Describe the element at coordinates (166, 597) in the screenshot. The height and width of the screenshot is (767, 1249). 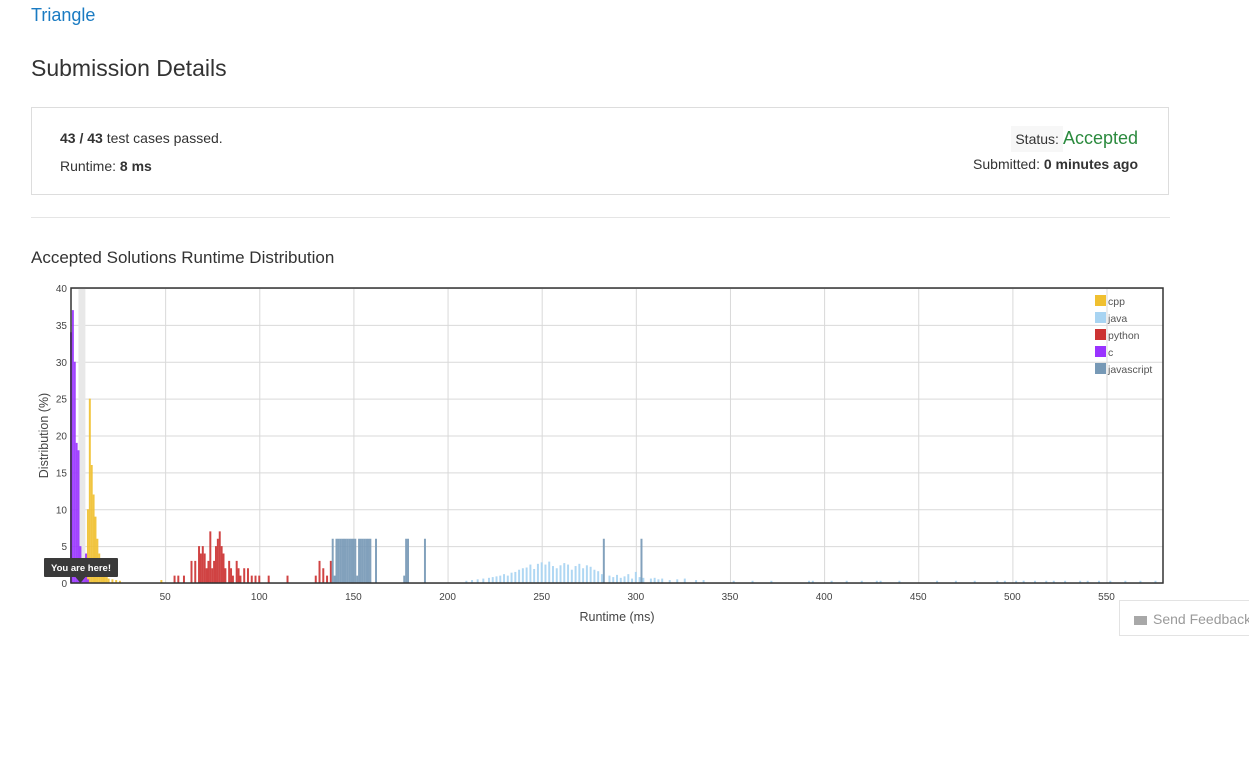
I see `x-tick-label: 50` at that location.